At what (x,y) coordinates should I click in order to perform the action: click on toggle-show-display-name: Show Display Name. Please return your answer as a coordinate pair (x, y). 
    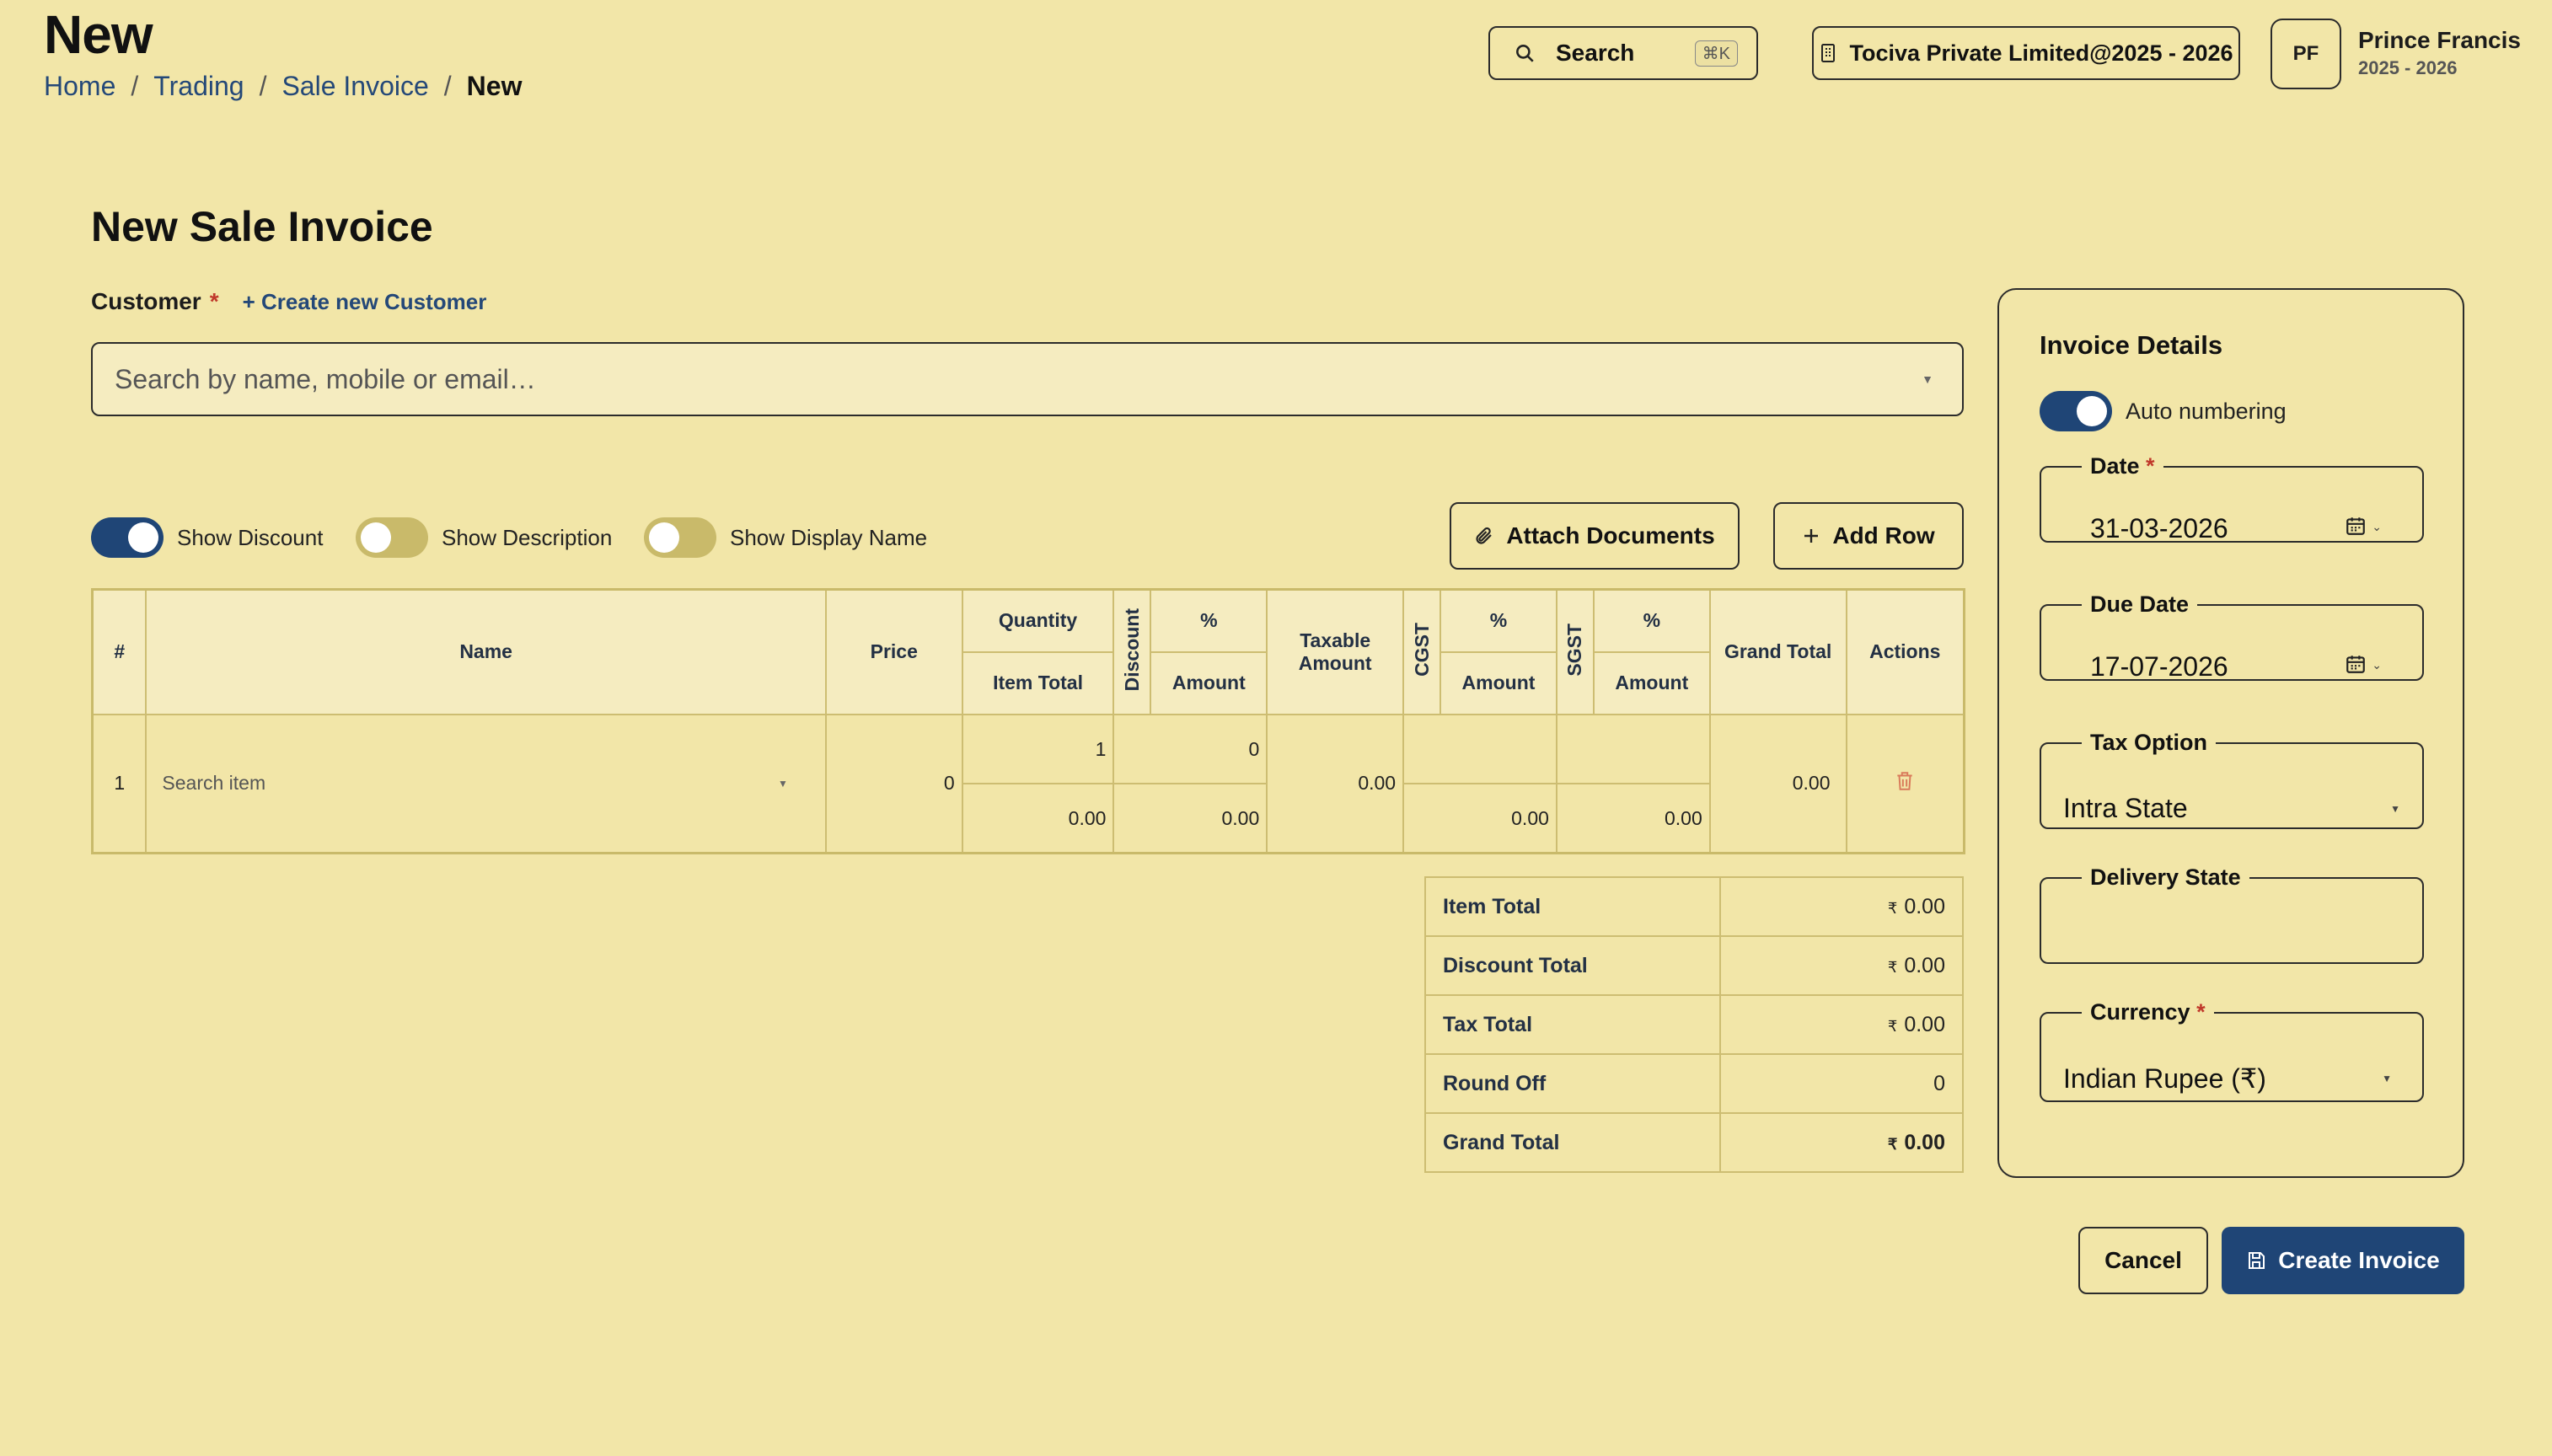
    Looking at the image, I should click on (785, 537).